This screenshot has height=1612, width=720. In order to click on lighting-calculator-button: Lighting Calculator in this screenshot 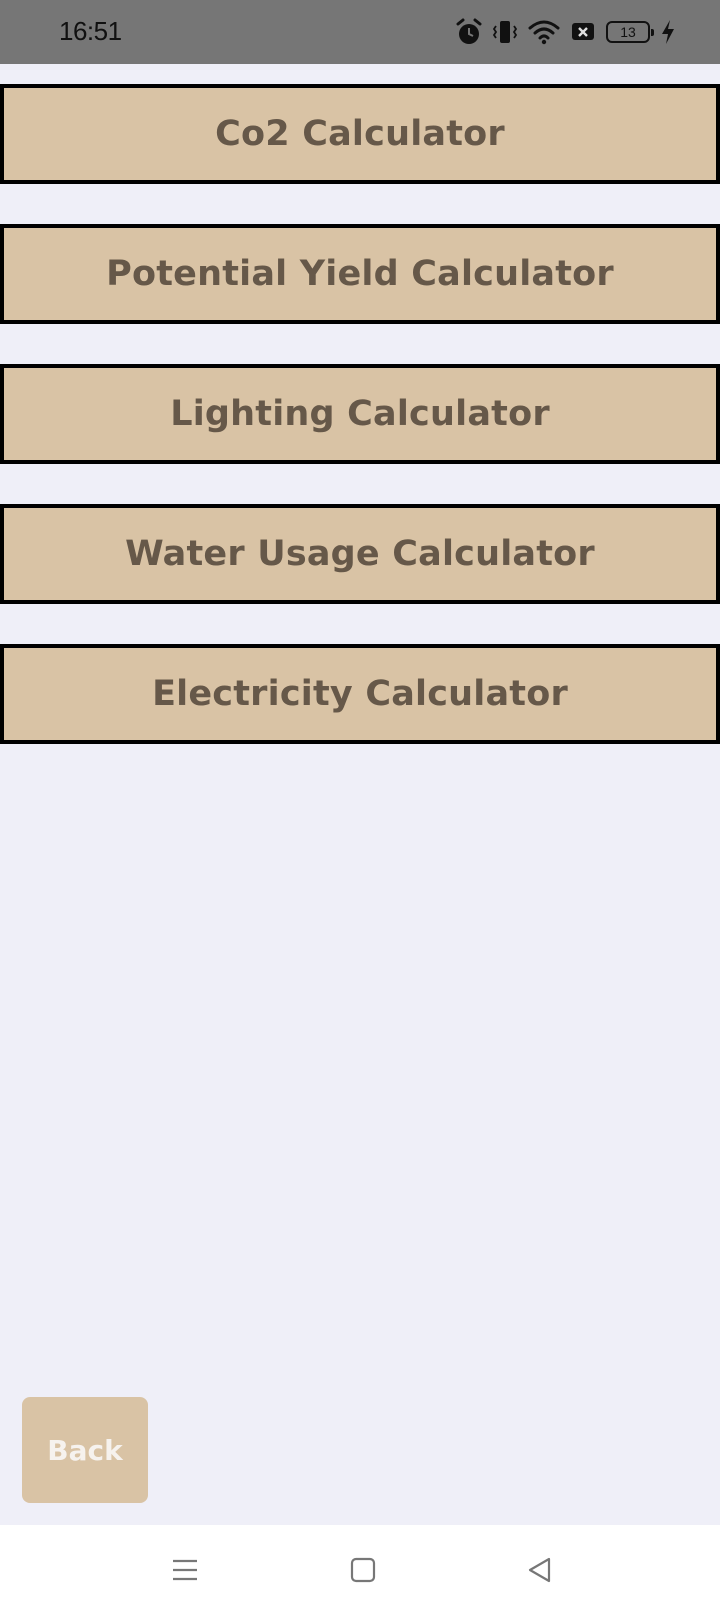, I will do `click(360, 414)`.